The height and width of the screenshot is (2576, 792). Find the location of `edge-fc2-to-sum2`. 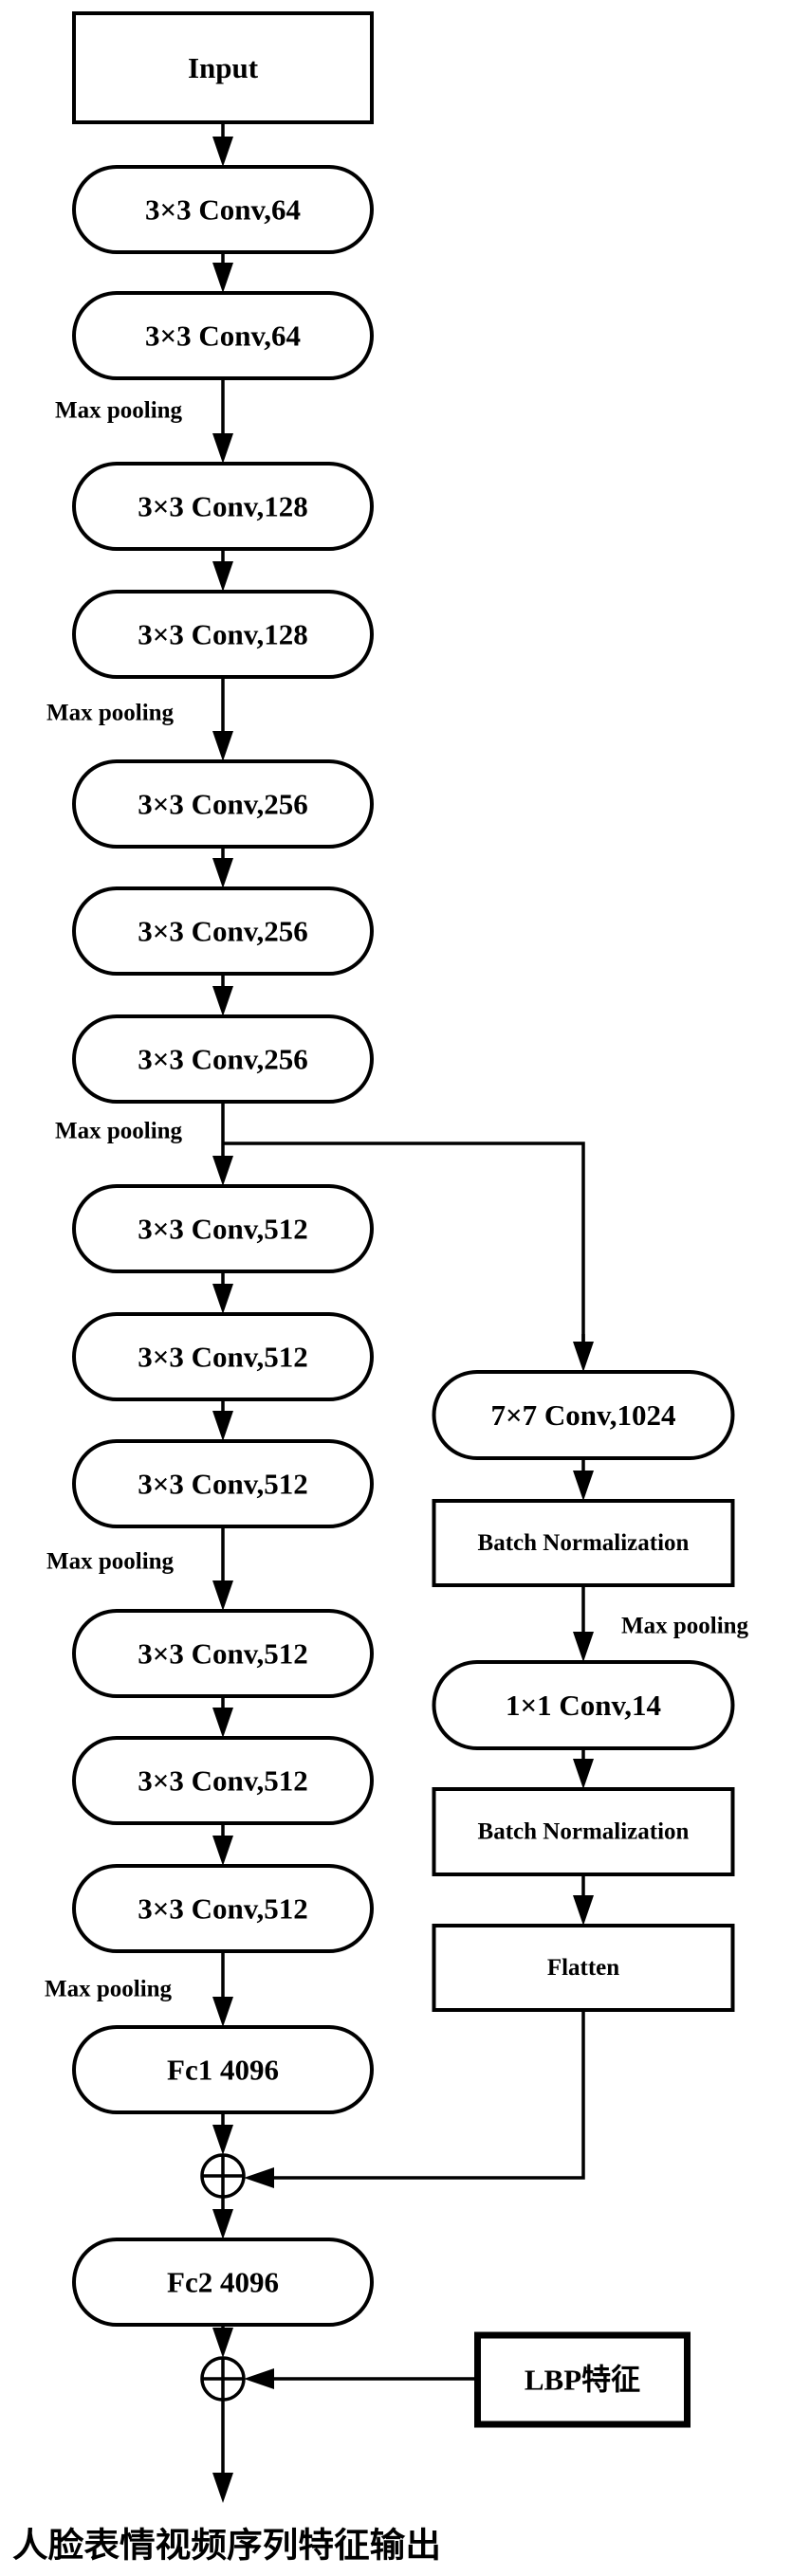

edge-fc2-to-sum2 is located at coordinates (222, 2341).